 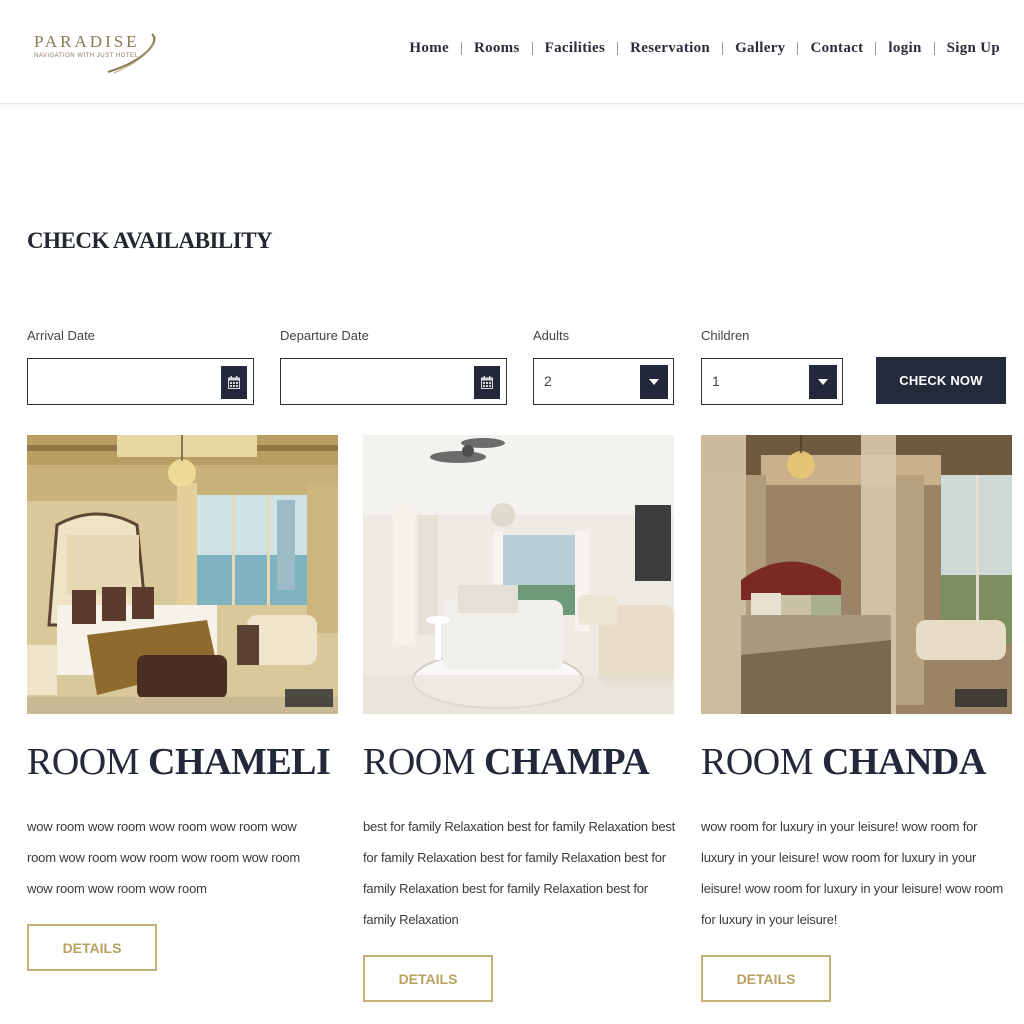 I want to click on room-title-name: CHAMELI, so click(x=239, y=762).